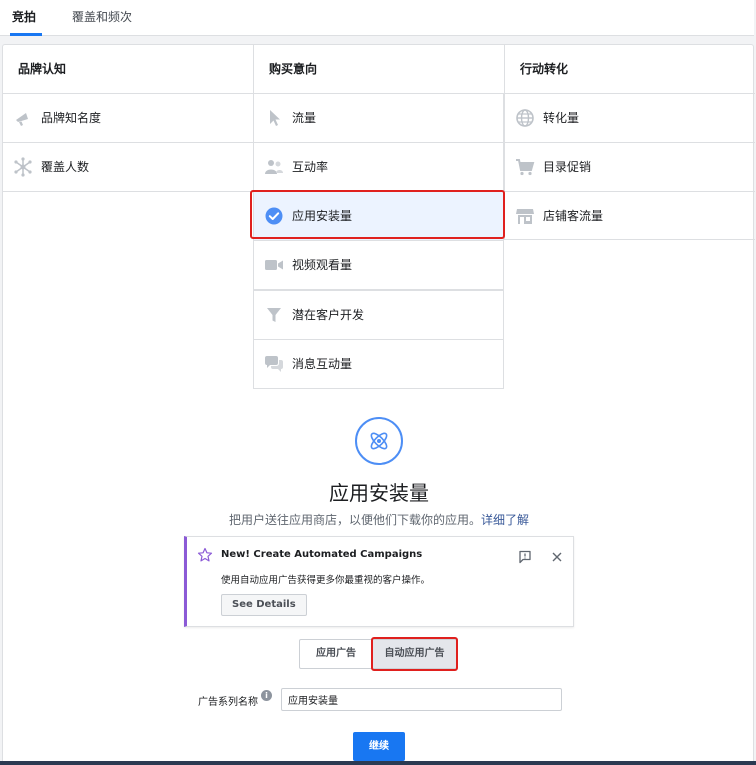 This screenshot has width=756, height=765. What do you see at coordinates (102, 18) in the screenshot?
I see `tab-reach-frequency: 覆盖和频次` at bounding box center [102, 18].